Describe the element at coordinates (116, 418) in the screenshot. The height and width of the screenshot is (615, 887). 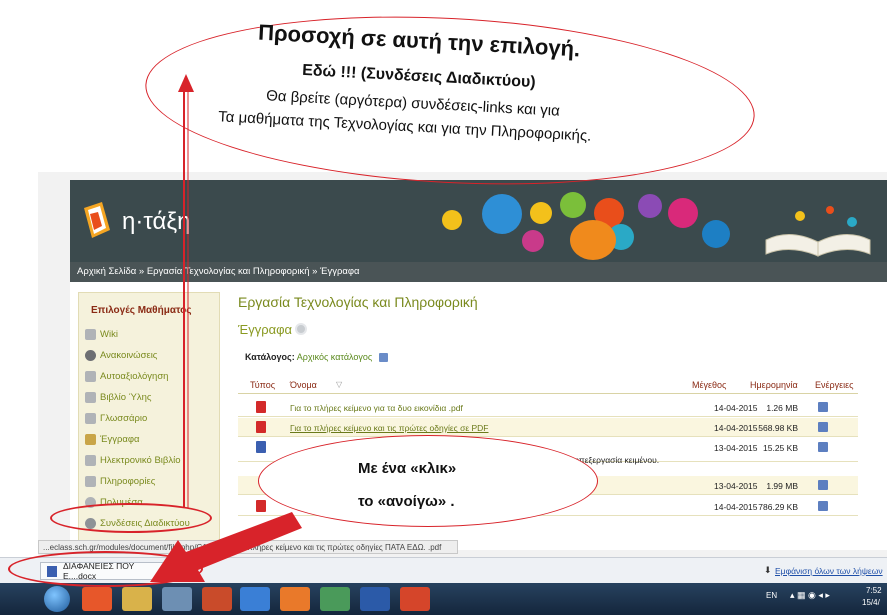
I see `sidebar-item-glossary: Γλωσσάριο` at that location.